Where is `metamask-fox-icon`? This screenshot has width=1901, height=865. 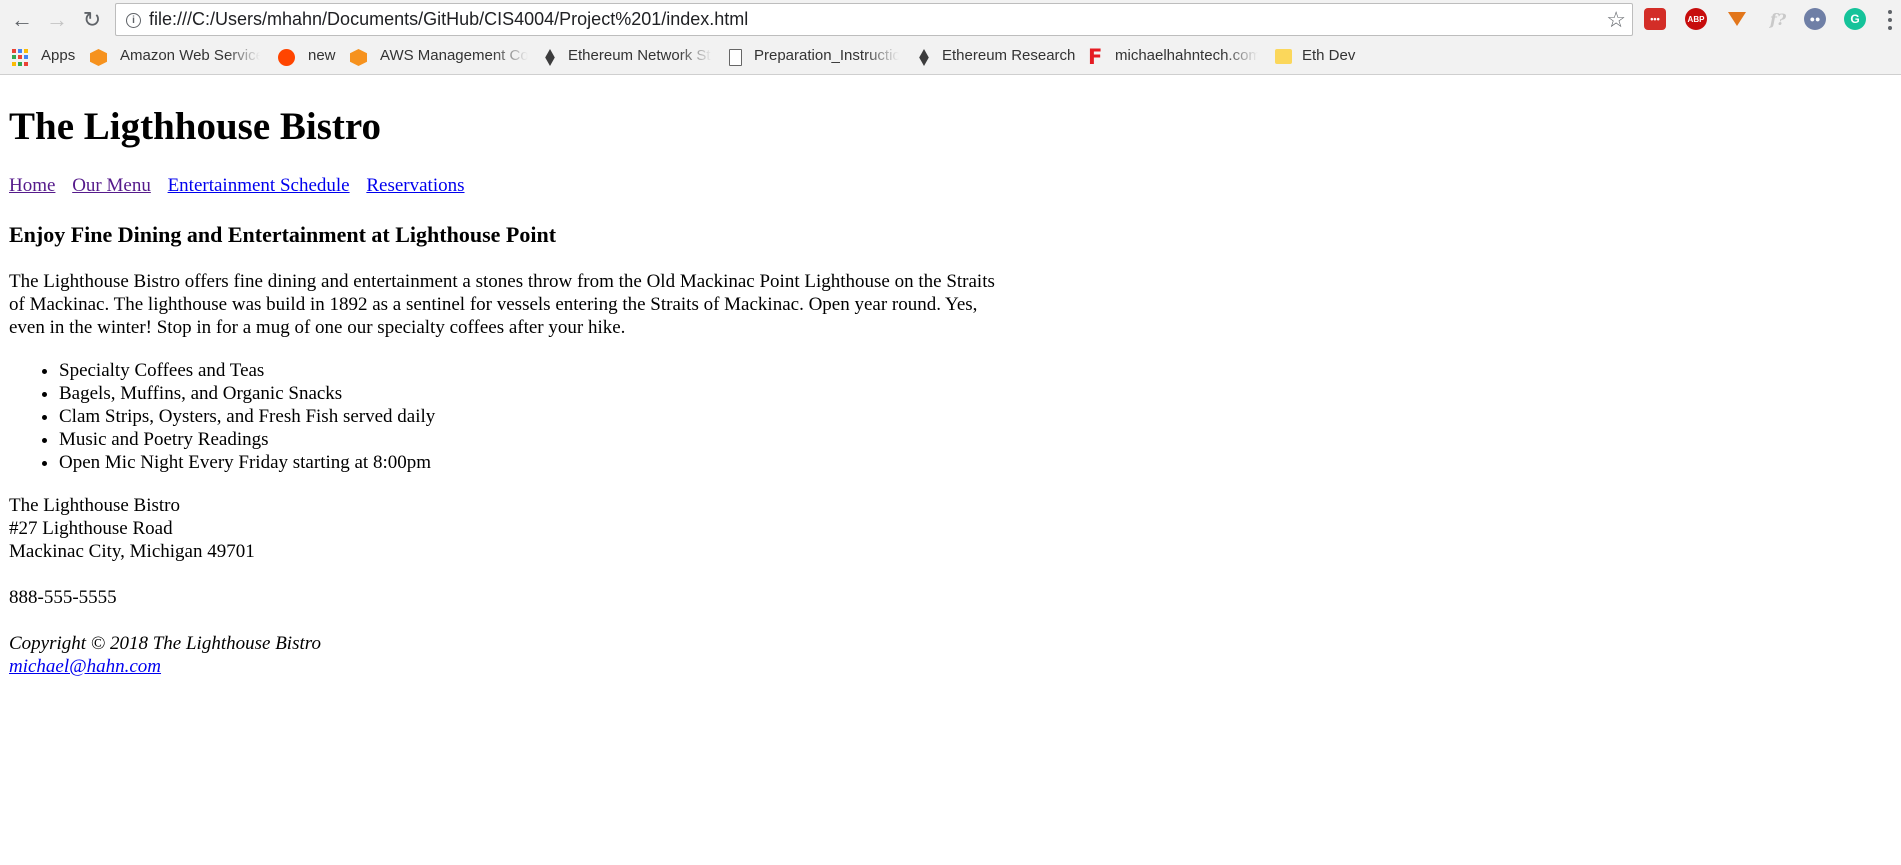 metamask-fox-icon is located at coordinates (1737, 19).